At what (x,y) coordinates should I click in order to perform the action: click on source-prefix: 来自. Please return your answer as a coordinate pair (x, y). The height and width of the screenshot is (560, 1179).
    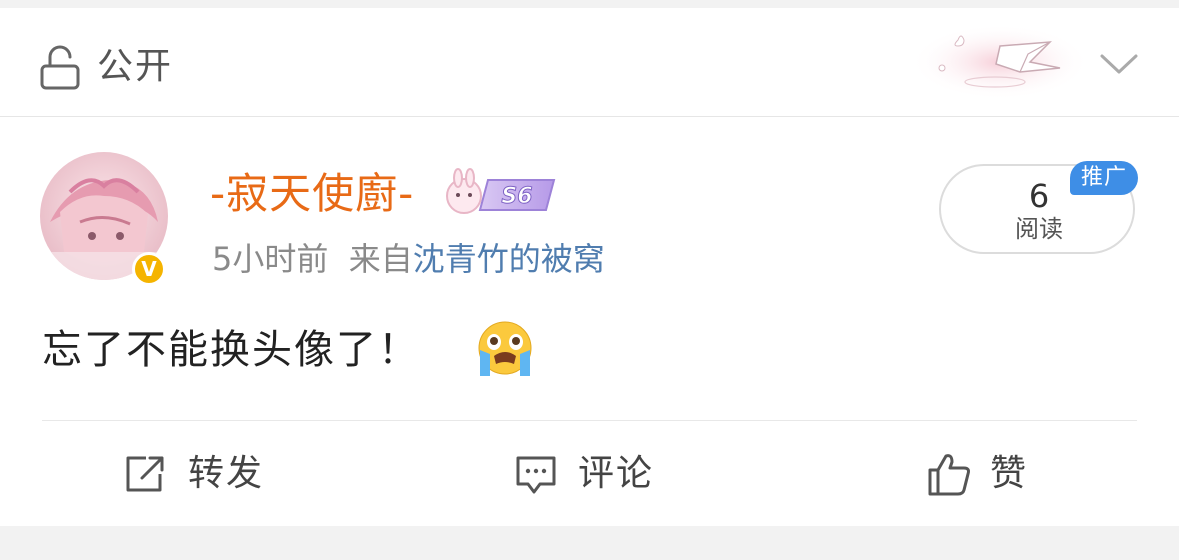
    Looking at the image, I should click on (380, 259).